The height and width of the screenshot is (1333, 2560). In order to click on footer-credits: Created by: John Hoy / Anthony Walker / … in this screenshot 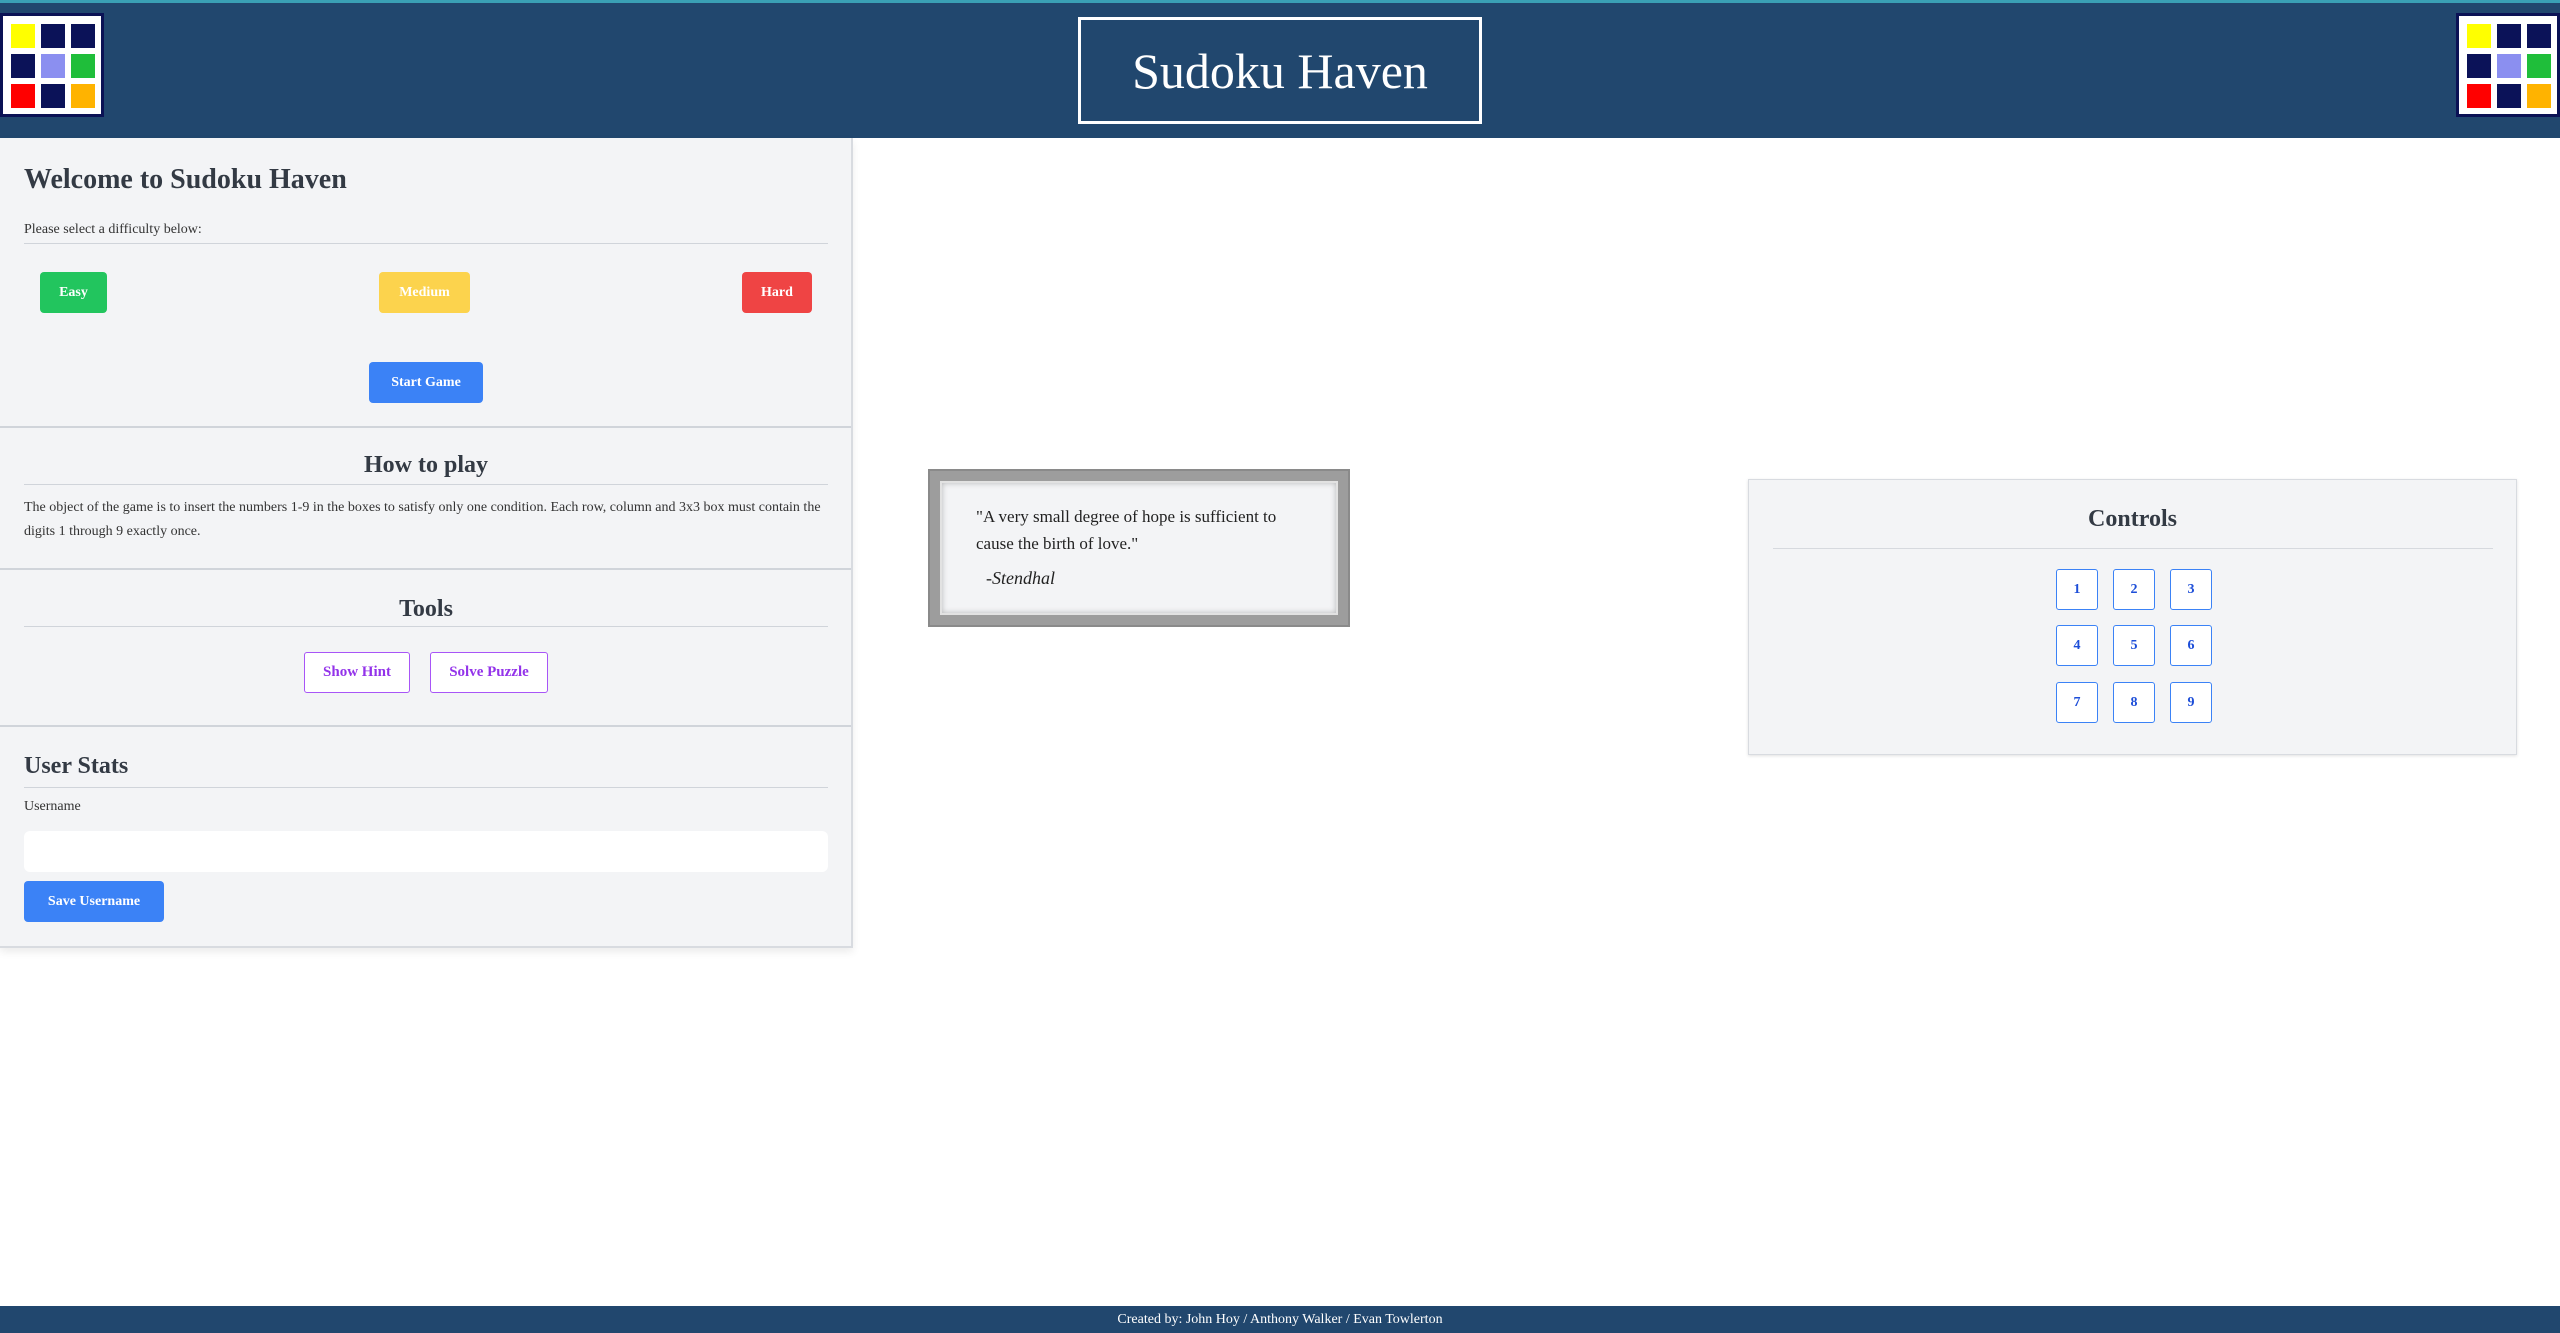, I will do `click(1280, 1319)`.